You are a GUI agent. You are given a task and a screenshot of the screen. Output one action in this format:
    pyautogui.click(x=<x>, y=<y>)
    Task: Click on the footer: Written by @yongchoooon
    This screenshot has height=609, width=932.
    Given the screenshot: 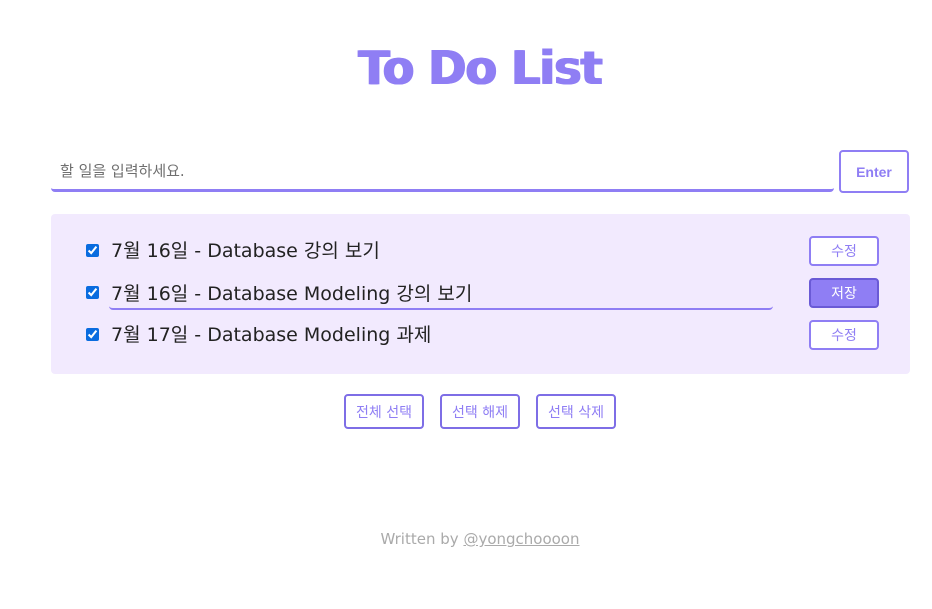 What is the action you would take?
    pyautogui.click(x=466, y=539)
    